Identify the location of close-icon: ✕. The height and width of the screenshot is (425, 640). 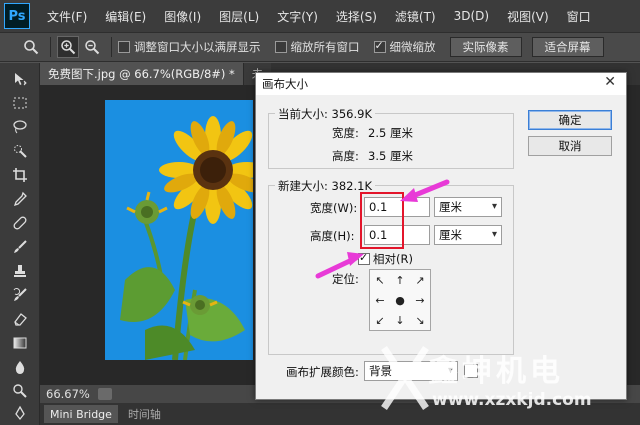
(610, 82).